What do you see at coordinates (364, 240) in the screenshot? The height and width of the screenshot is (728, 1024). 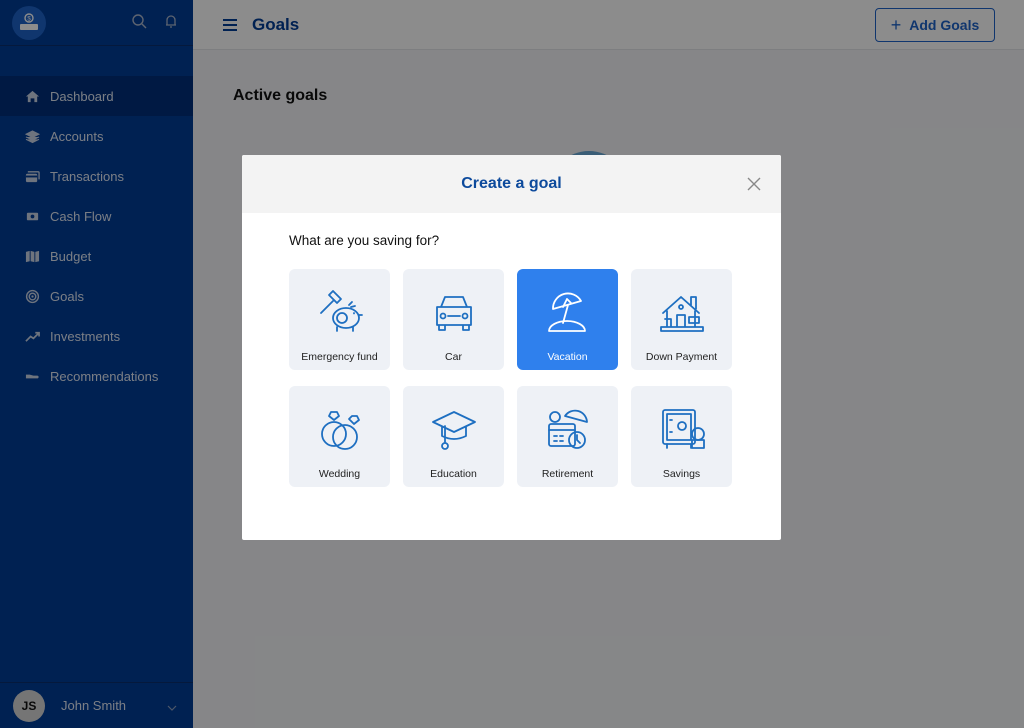 I see `modal-question: What are you saving for?` at bounding box center [364, 240].